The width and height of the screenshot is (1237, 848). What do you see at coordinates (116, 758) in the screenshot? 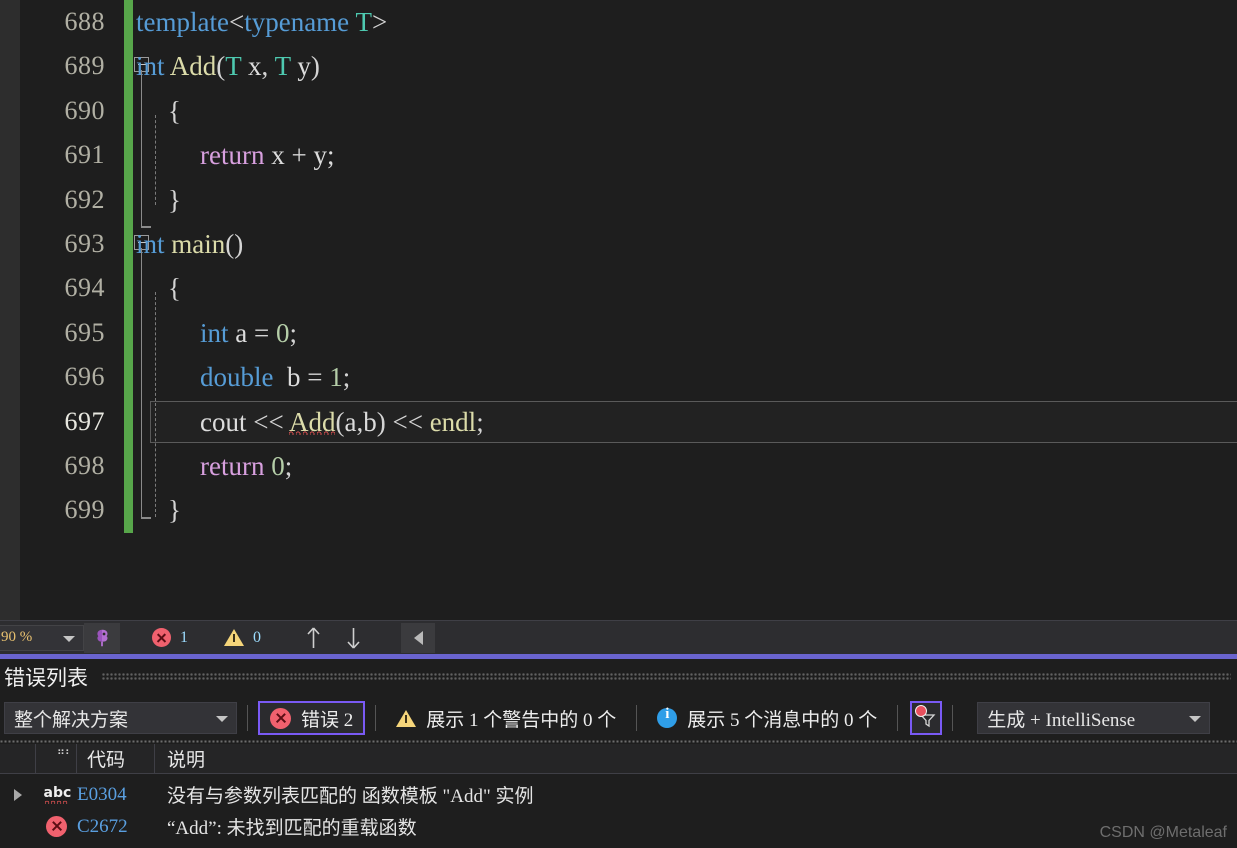
I see `column-header-code: 代码` at bounding box center [116, 758].